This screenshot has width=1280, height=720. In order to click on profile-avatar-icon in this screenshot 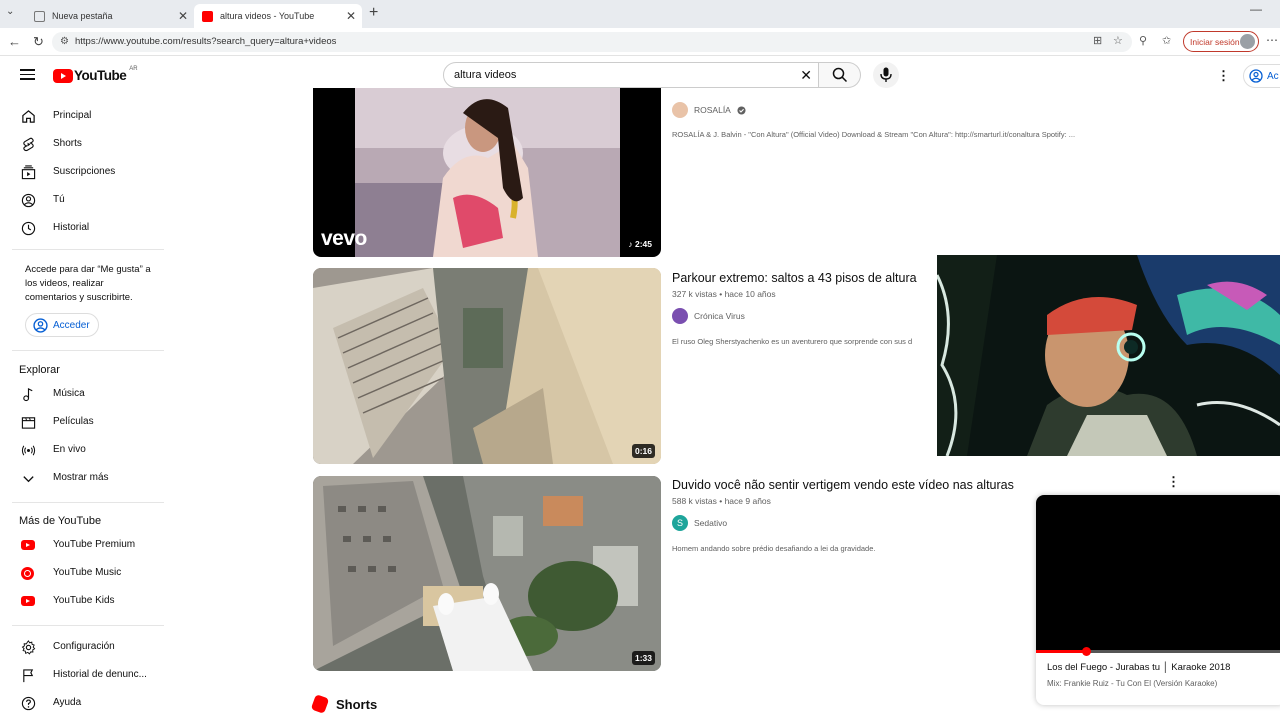, I will do `click(1247, 41)`.